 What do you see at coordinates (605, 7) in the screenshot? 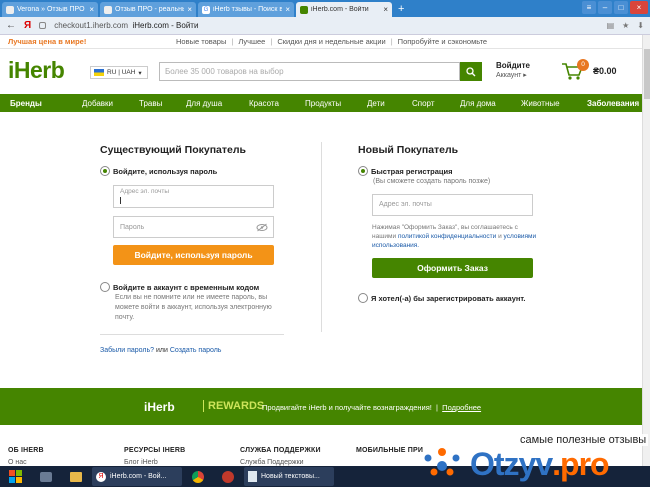
I see `minimize-icon: –` at bounding box center [605, 7].